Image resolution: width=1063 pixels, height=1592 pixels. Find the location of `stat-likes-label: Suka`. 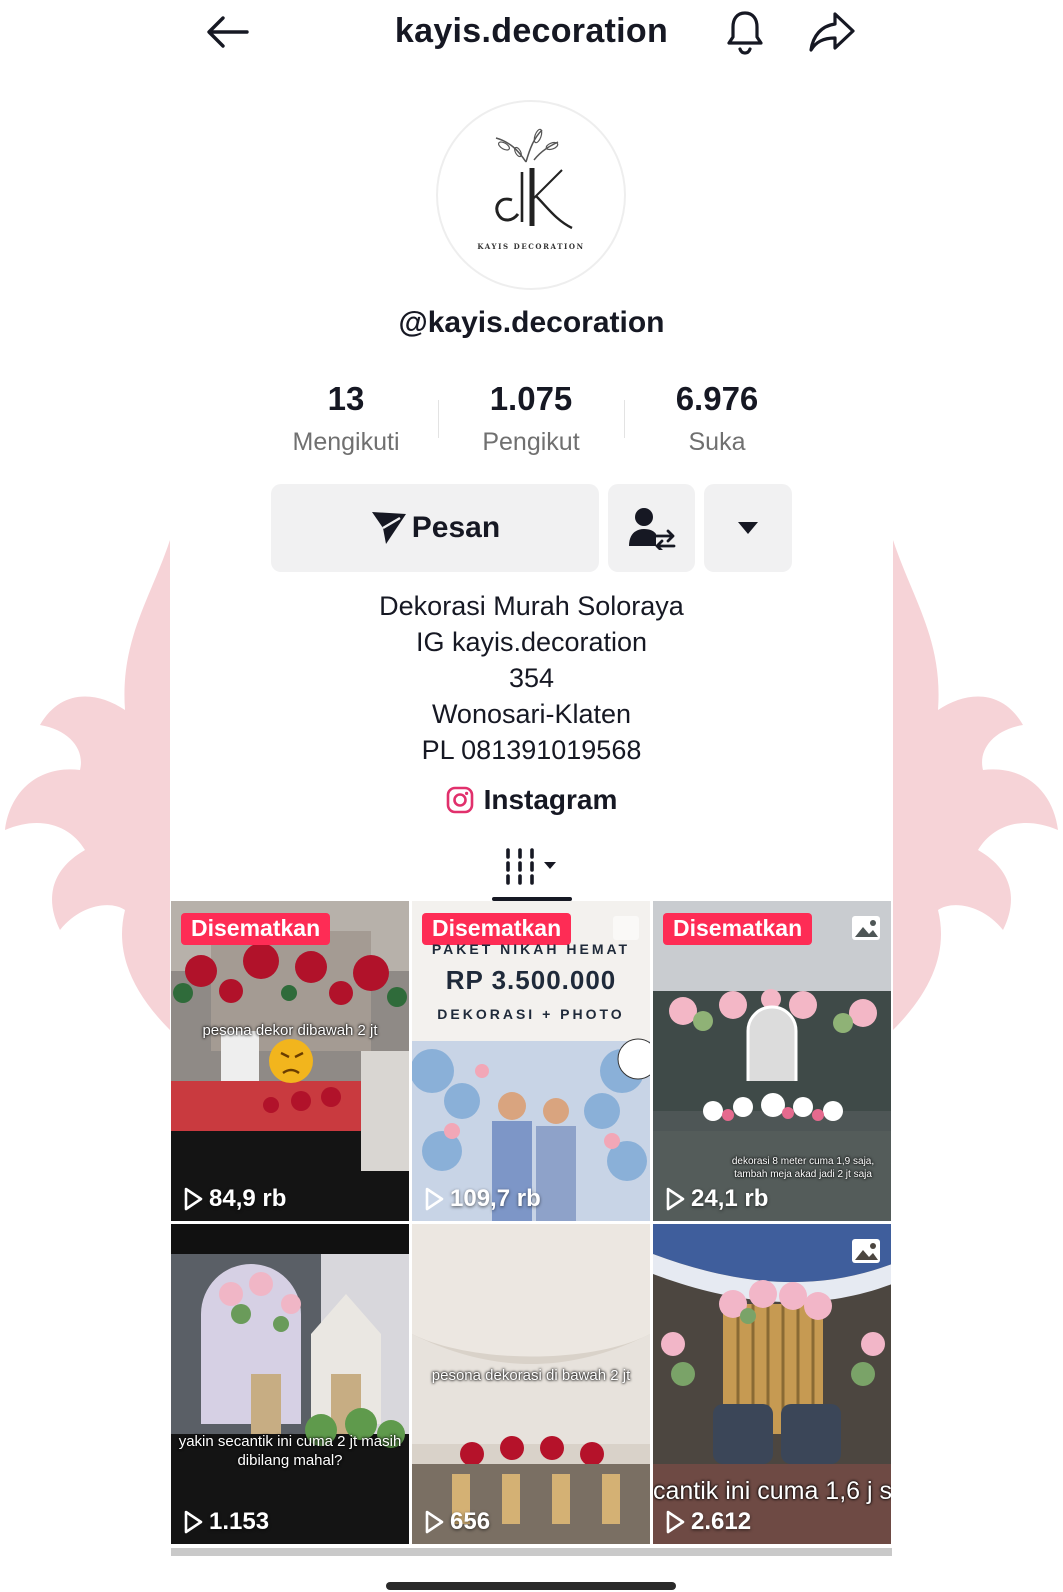

stat-likes-label: Suka is located at coordinates (717, 442).